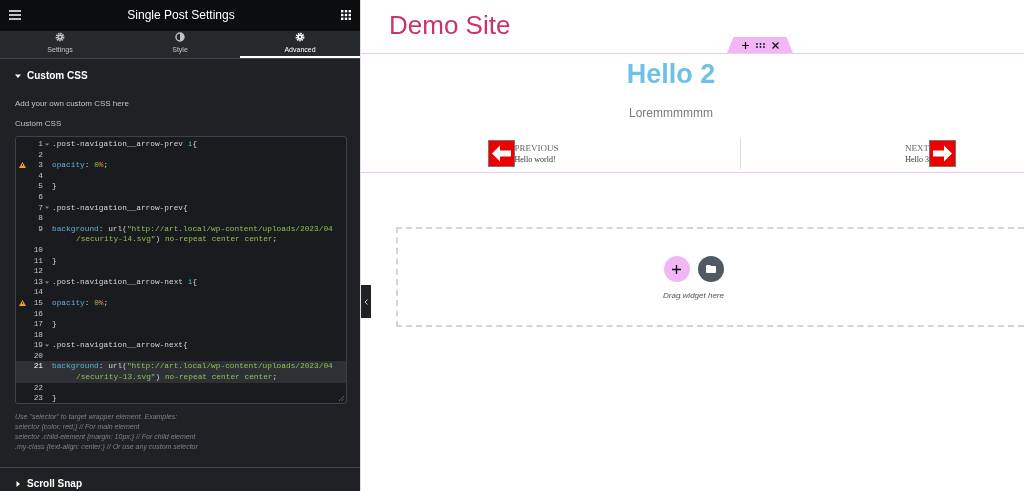 The height and width of the screenshot is (491, 1024). I want to click on nav-link: Hello 3, so click(917, 159).